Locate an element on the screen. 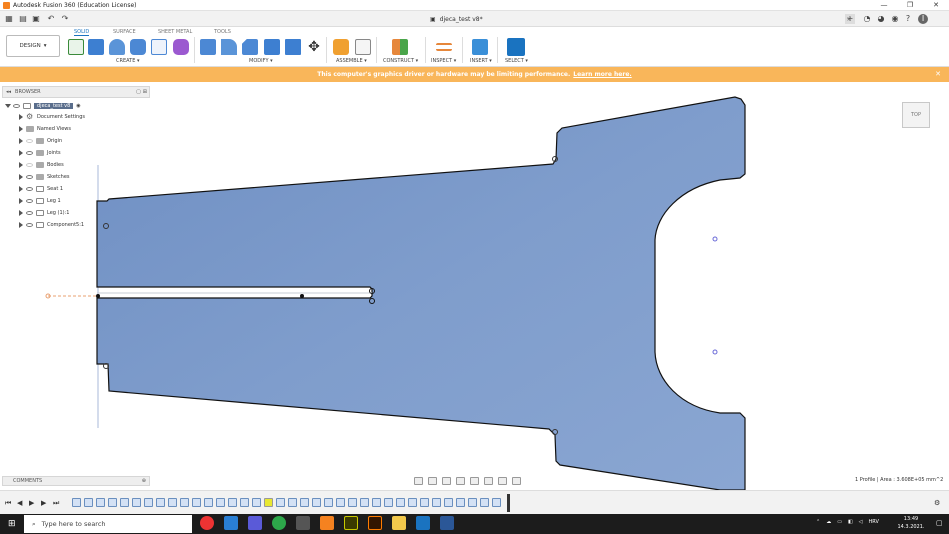 The width and height of the screenshot is (949, 534). orbit-icon is located at coordinates (418, 481).